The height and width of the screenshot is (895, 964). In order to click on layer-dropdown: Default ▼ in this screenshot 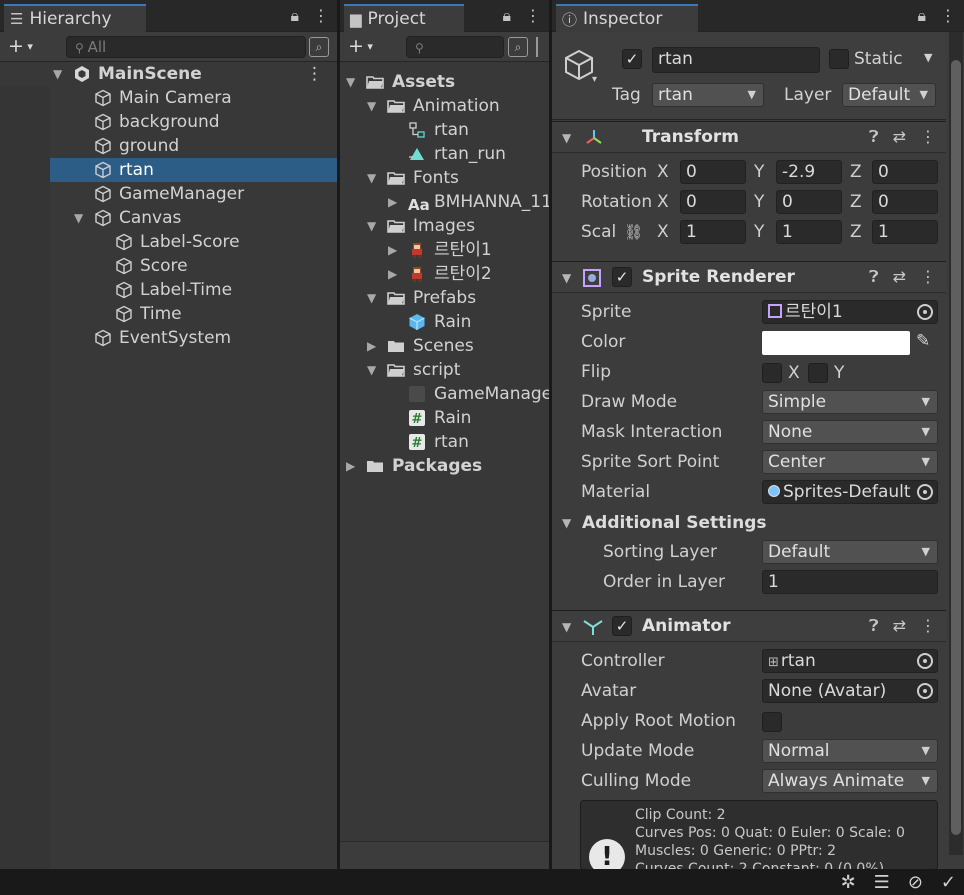, I will do `click(889, 95)`.